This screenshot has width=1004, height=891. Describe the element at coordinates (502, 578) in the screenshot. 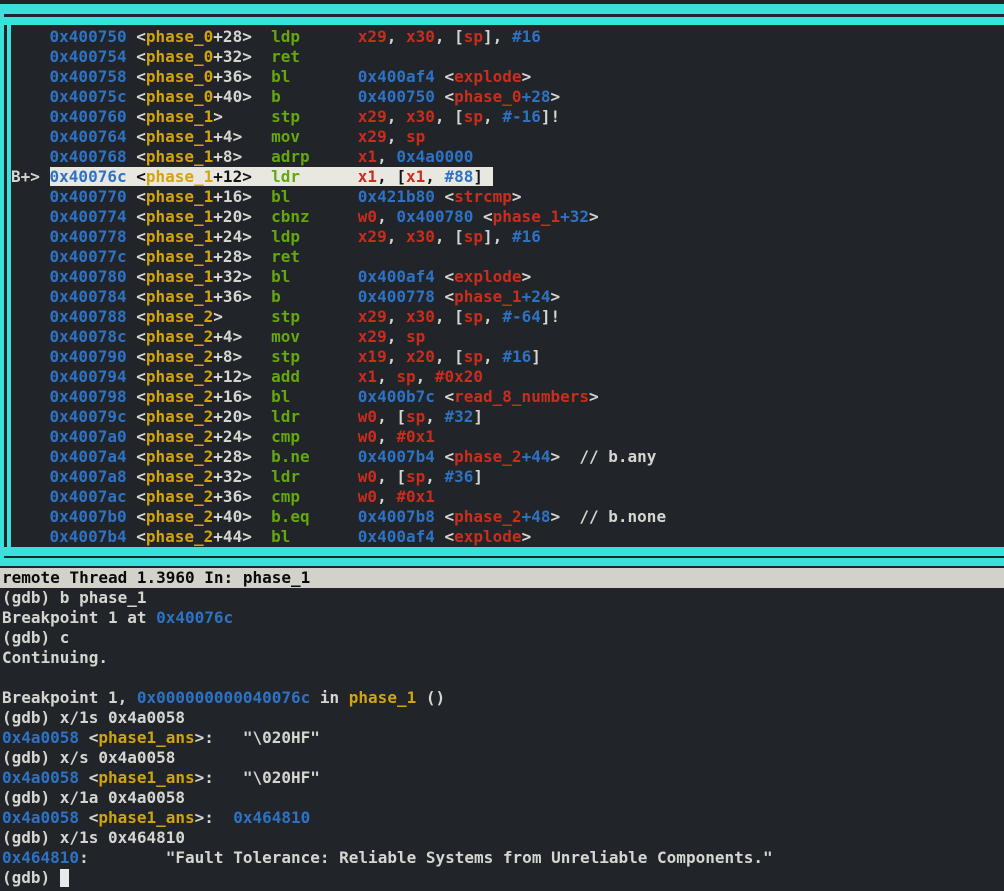

I see `tui-status-bar: remote Thread 1.3960 In: phase_1` at that location.